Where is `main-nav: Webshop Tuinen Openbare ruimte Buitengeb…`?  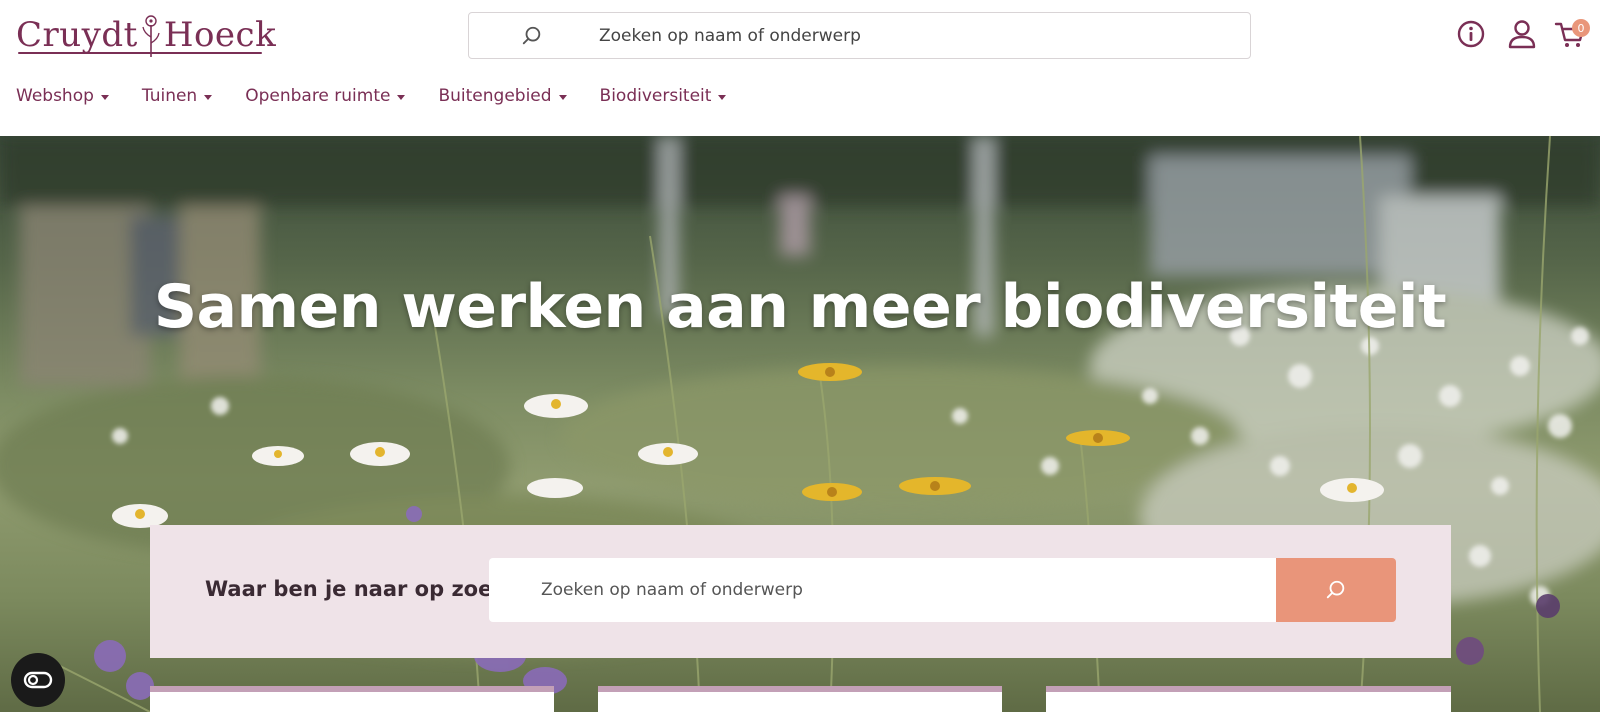
main-nav: Webshop Tuinen Openbare ruimte Buitengeb… is located at coordinates (387, 96).